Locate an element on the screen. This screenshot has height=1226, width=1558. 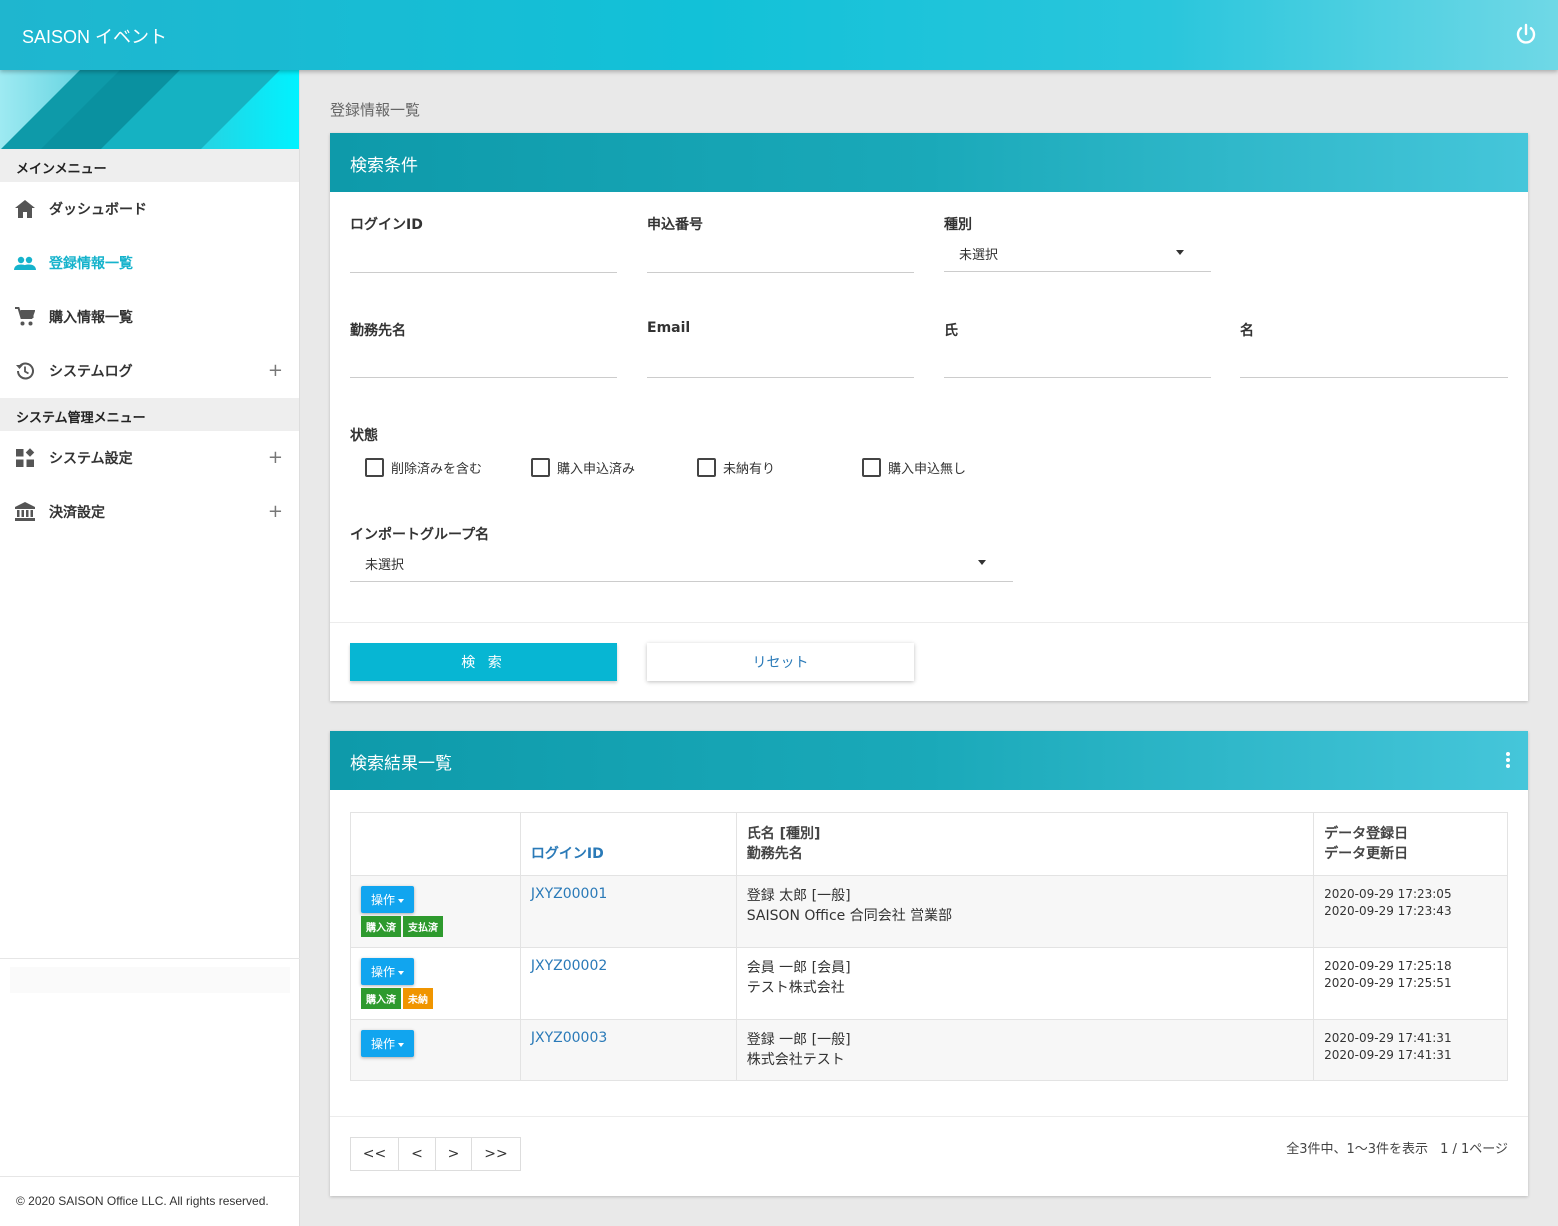
checkbox-include-deleted: 削除済みを含む is located at coordinates (423, 467).